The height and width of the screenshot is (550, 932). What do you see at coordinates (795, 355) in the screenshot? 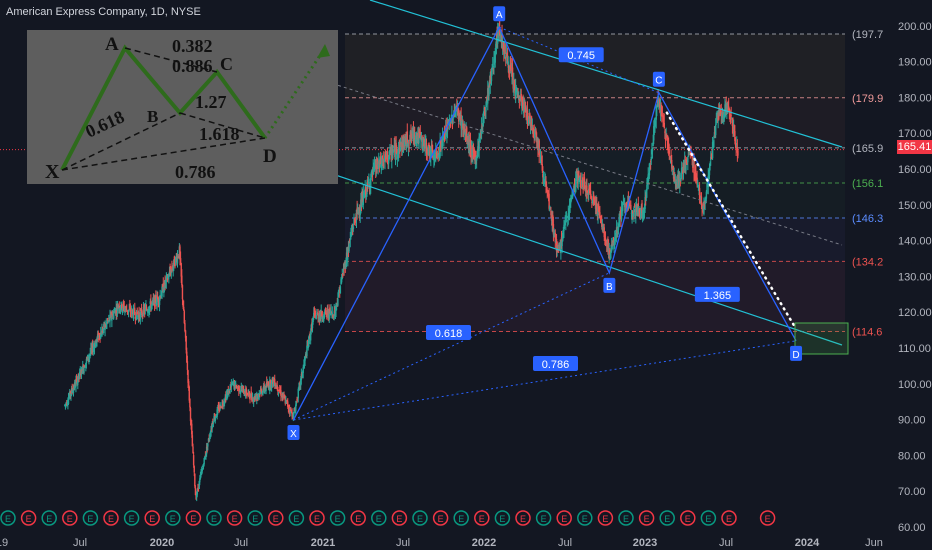
I see `point-label-d: D` at bounding box center [795, 355].